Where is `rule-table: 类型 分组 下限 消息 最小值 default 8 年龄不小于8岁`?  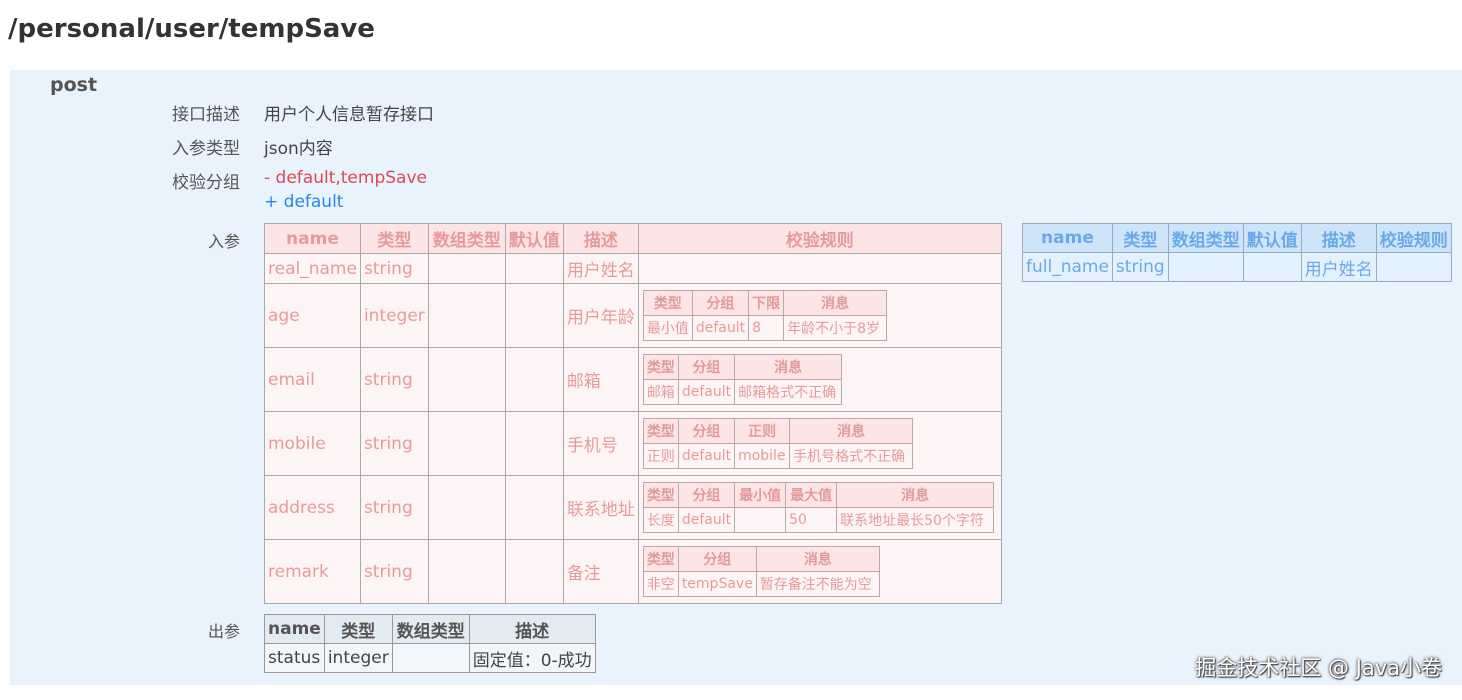
rule-table: 类型 分组 下限 消息 最小值 default 8 年龄不小于8岁 is located at coordinates (765, 315).